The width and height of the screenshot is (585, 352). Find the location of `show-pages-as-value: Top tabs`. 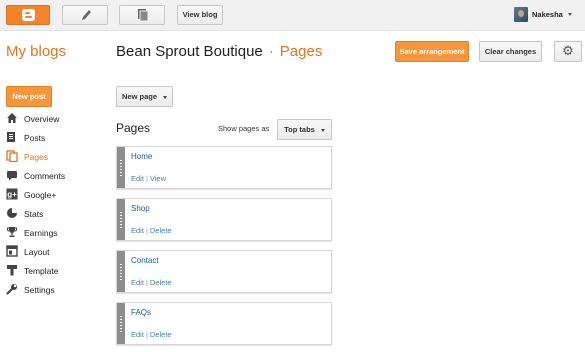

show-pages-as-value: Top tabs is located at coordinates (299, 129).